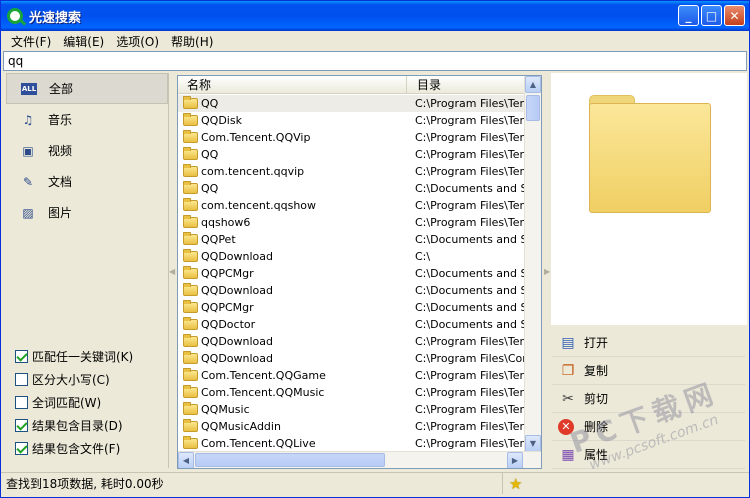 The width and height of the screenshot is (750, 498). What do you see at coordinates (83, 41) in the screenshot?
I see `menu-edit: 编辑(E)` at bounding box center [83, 41].